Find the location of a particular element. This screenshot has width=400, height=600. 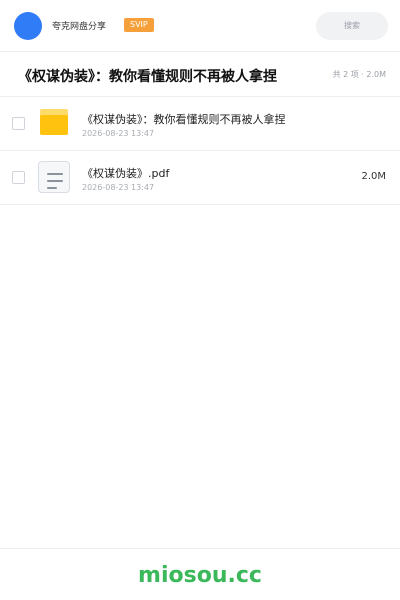

user-name: 夸克网盘分享 is located at coordinates (79, 27).